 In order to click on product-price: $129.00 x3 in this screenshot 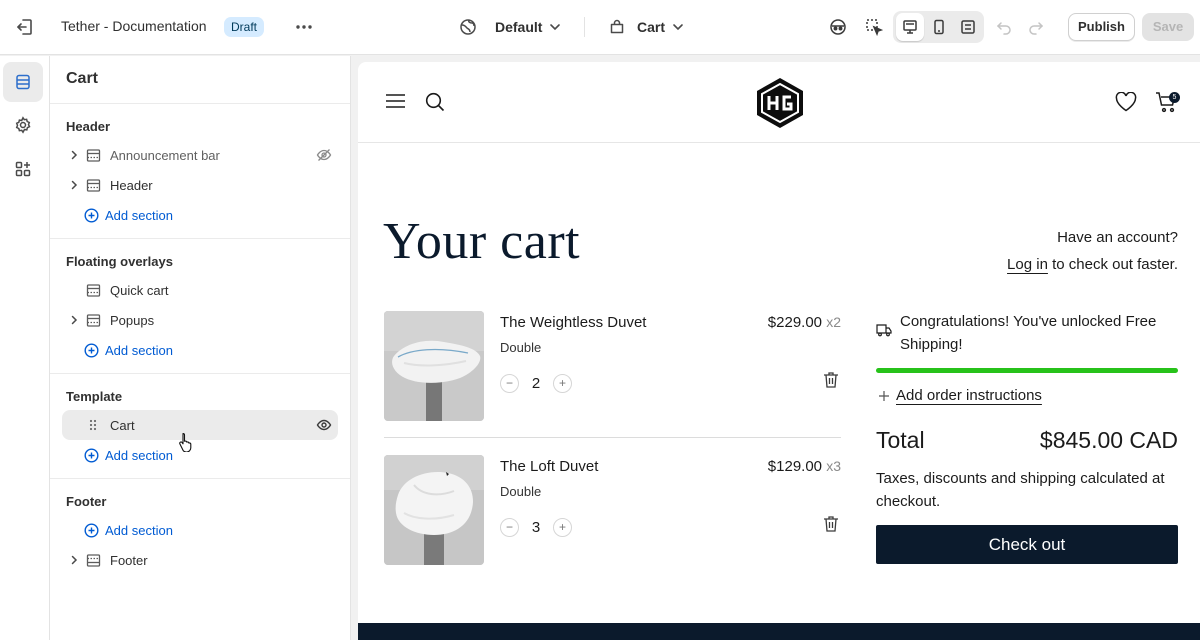, I will do `click(804, 466)`.